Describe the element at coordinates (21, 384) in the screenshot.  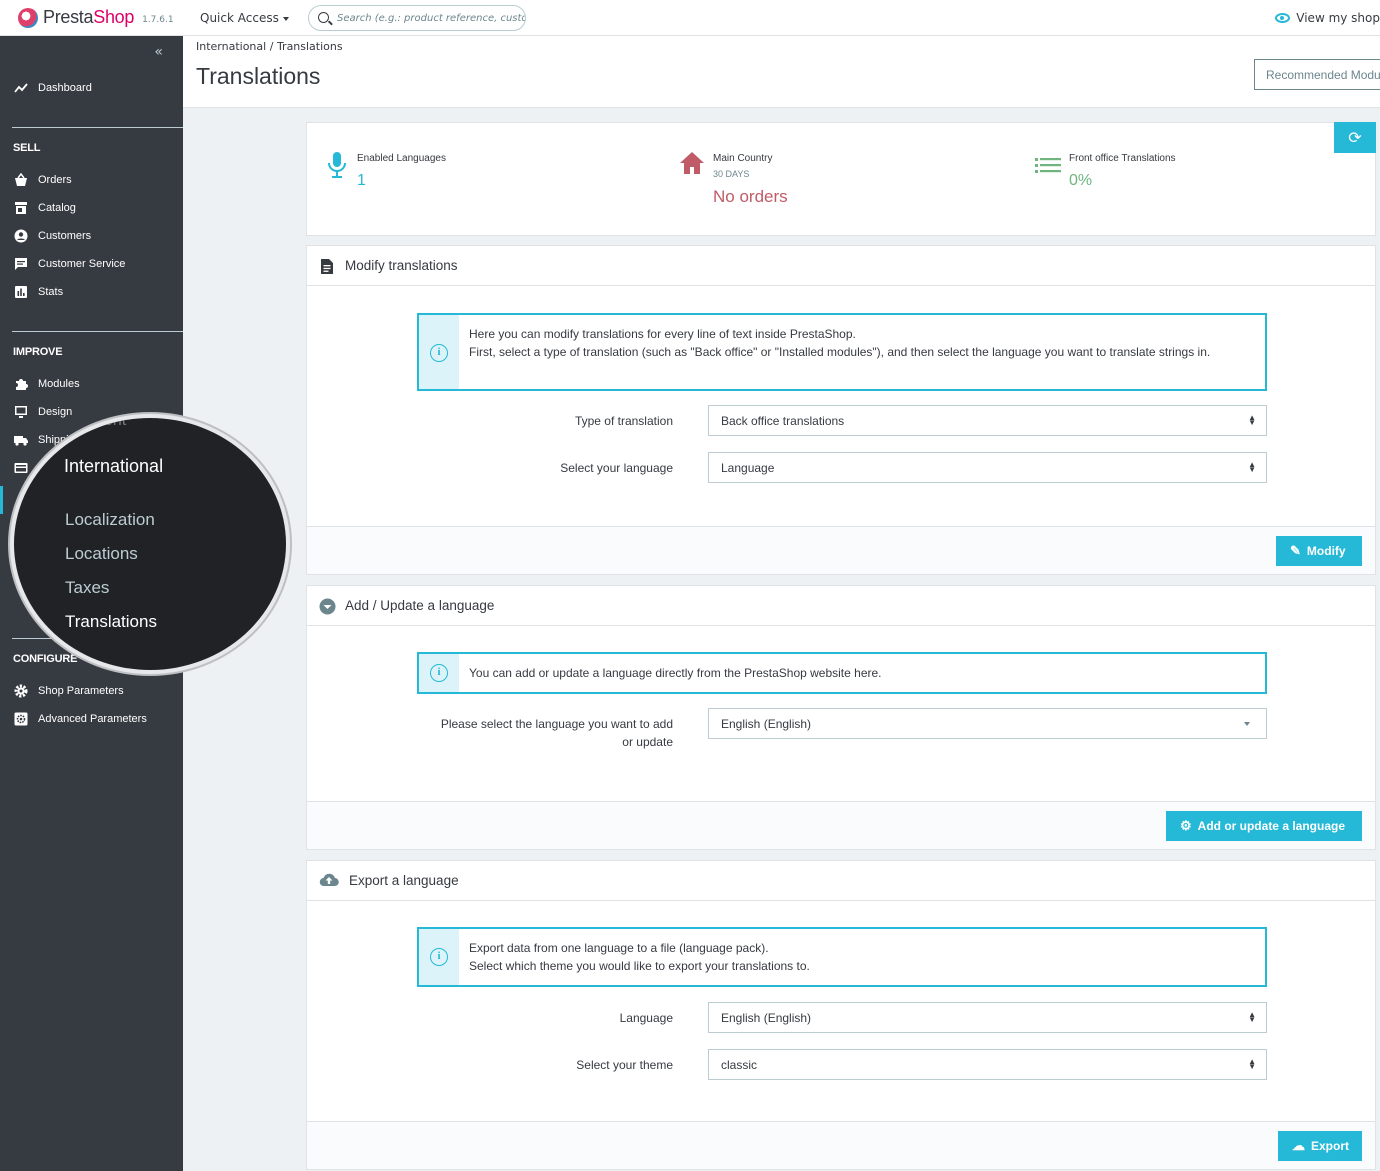
I see `puzzle-icon` at that location.